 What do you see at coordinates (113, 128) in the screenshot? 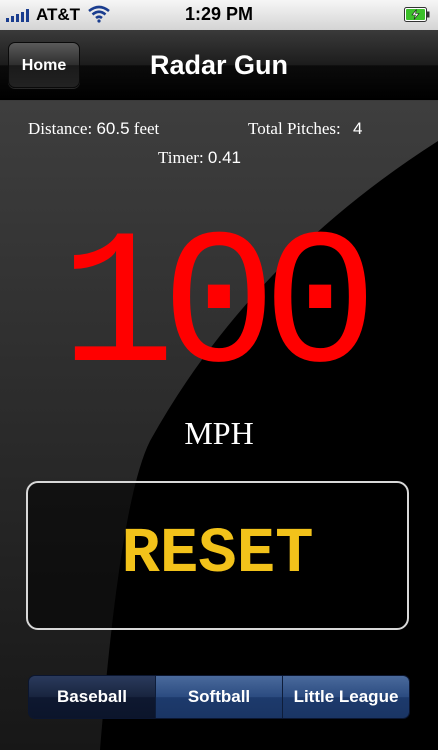
I see `distance-value: 60.5` at bounding box center [113, 128].